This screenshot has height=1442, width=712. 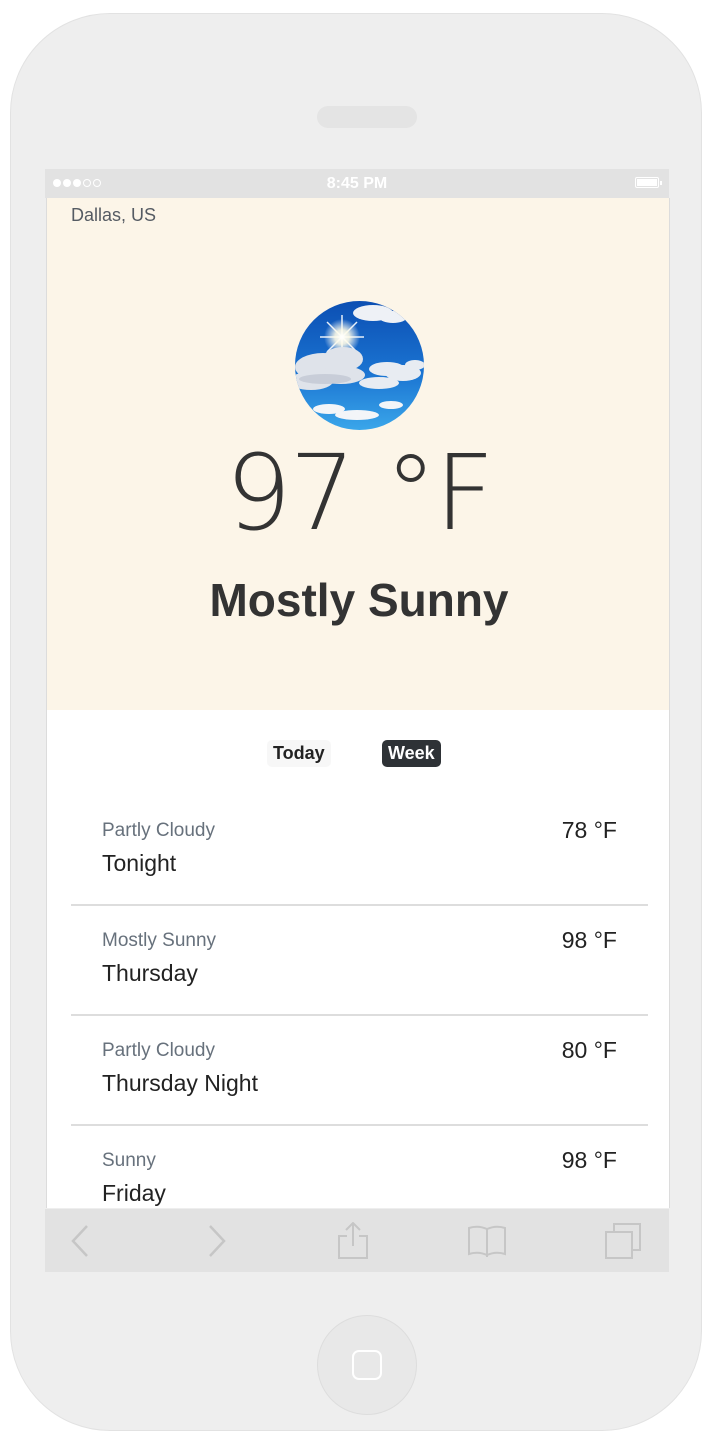 I want to click on sun-with-clouds-icon, so click(x=359, y=365).